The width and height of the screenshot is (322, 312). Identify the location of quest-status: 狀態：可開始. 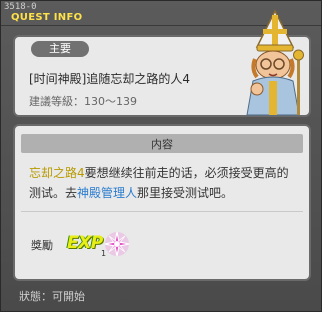
(52, 296).